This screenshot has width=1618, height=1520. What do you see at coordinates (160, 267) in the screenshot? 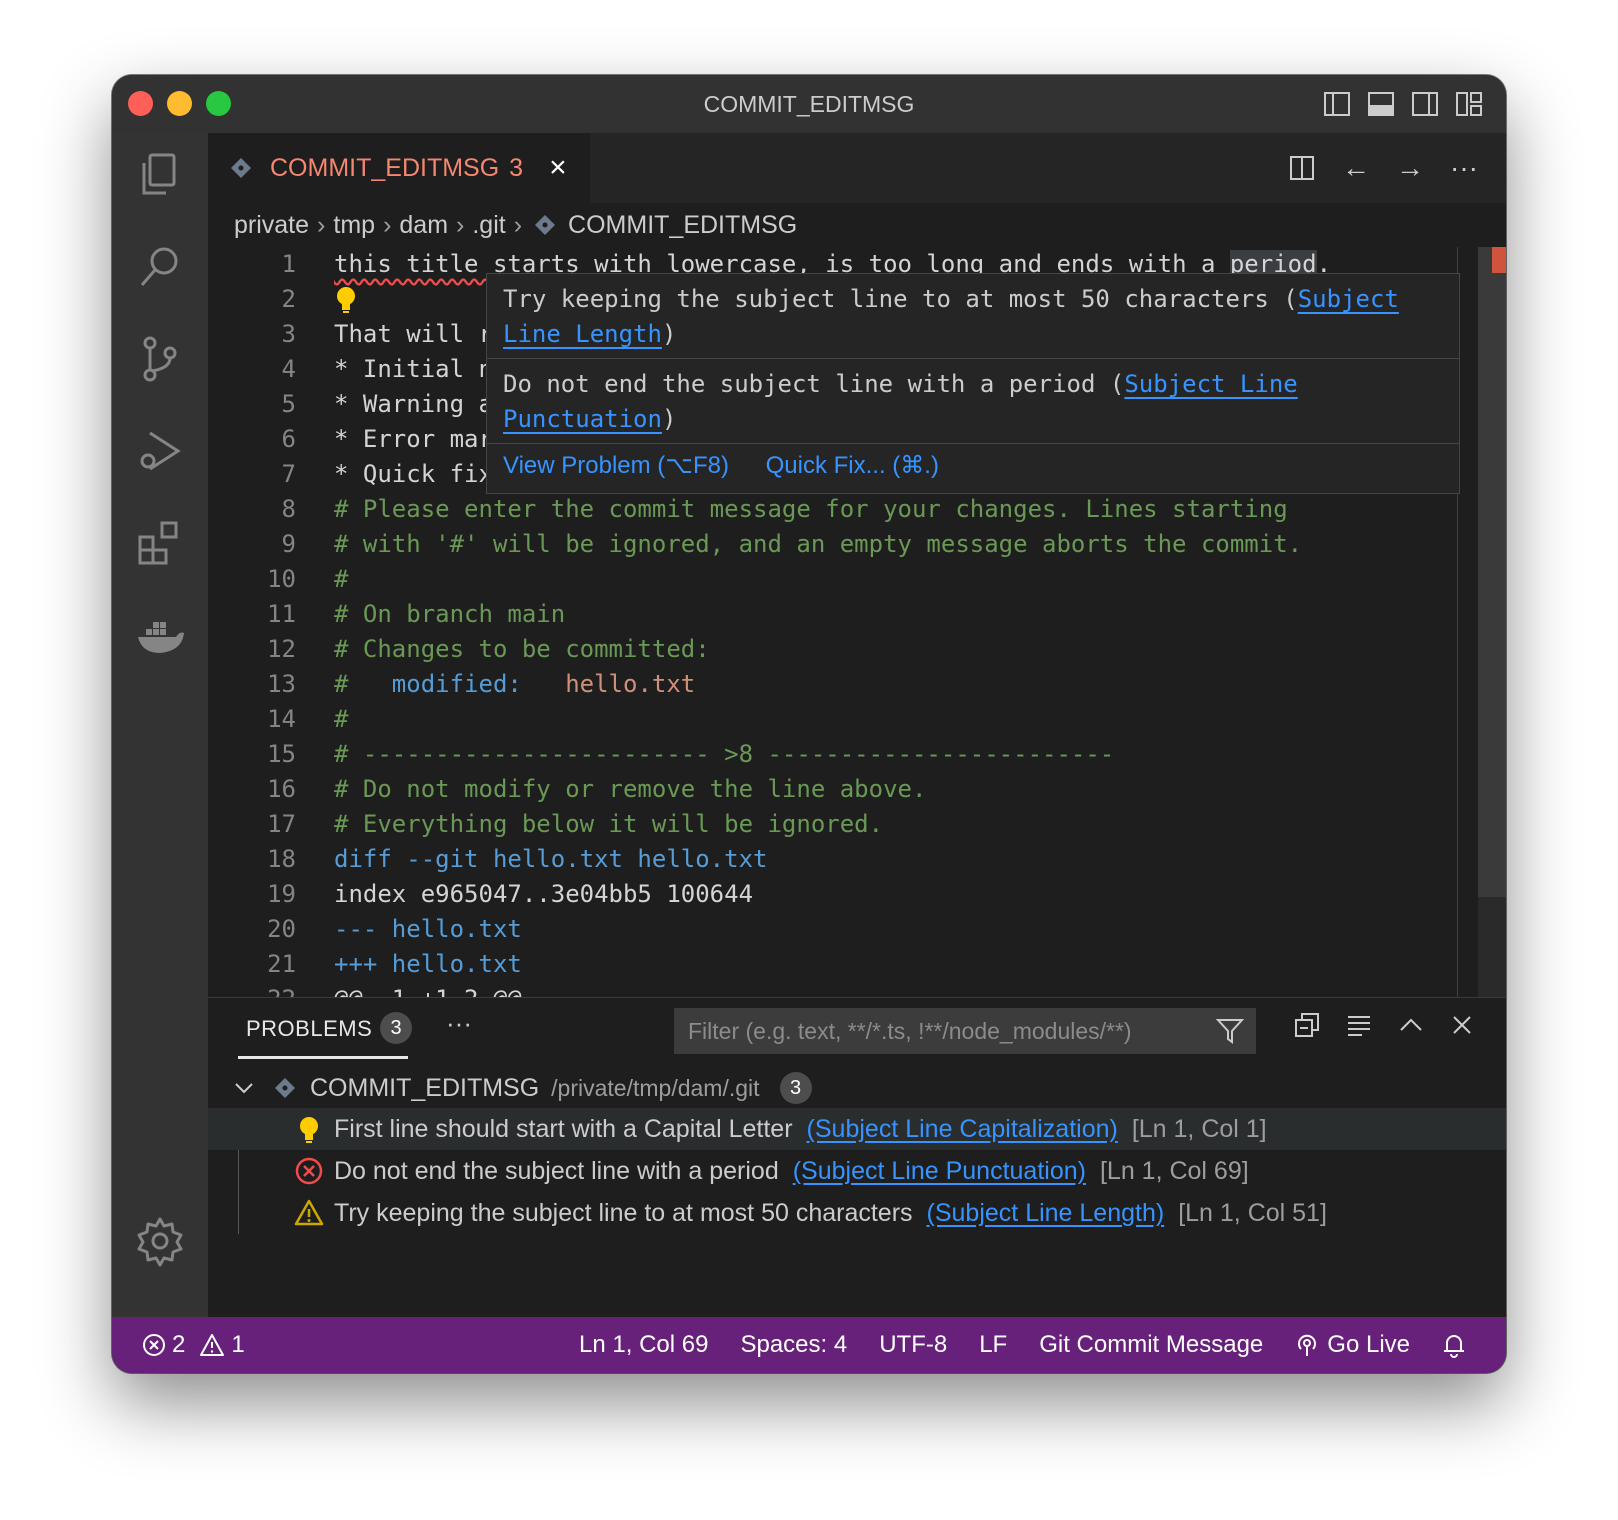
I see `search-icon` at bounding box center [160, 267].